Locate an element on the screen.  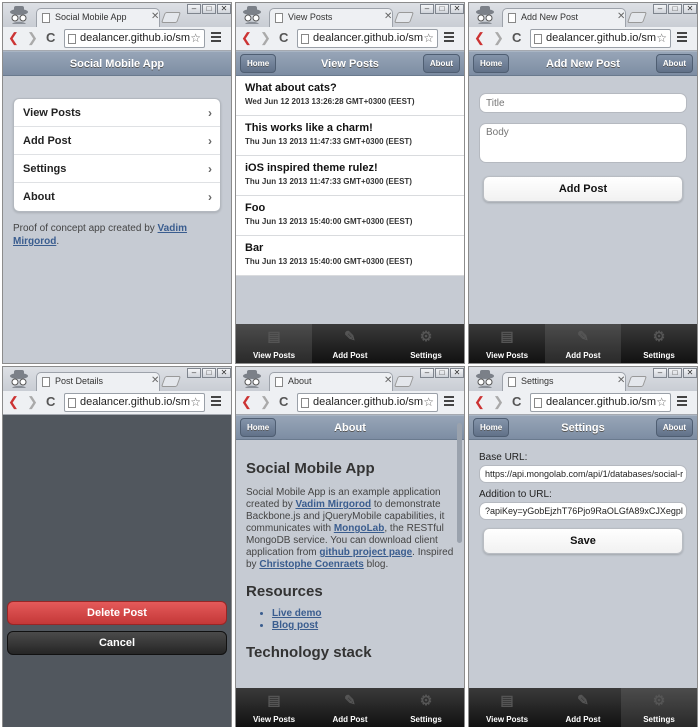
scrollbar is located at coordinates (459, 483).